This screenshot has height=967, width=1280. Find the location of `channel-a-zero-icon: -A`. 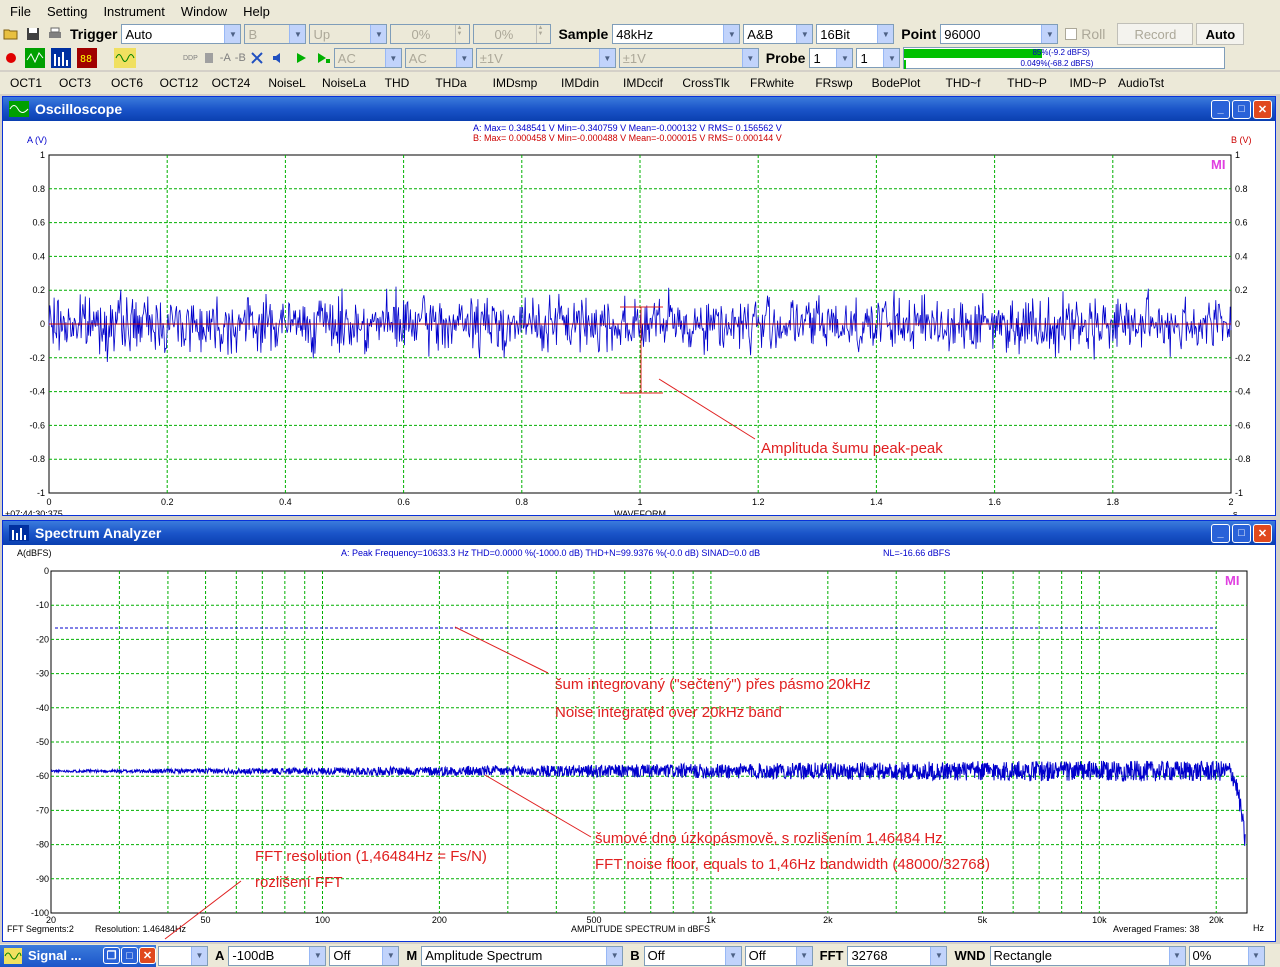

channel-a-zero-icon: -A is located at coordinates (225, 58).